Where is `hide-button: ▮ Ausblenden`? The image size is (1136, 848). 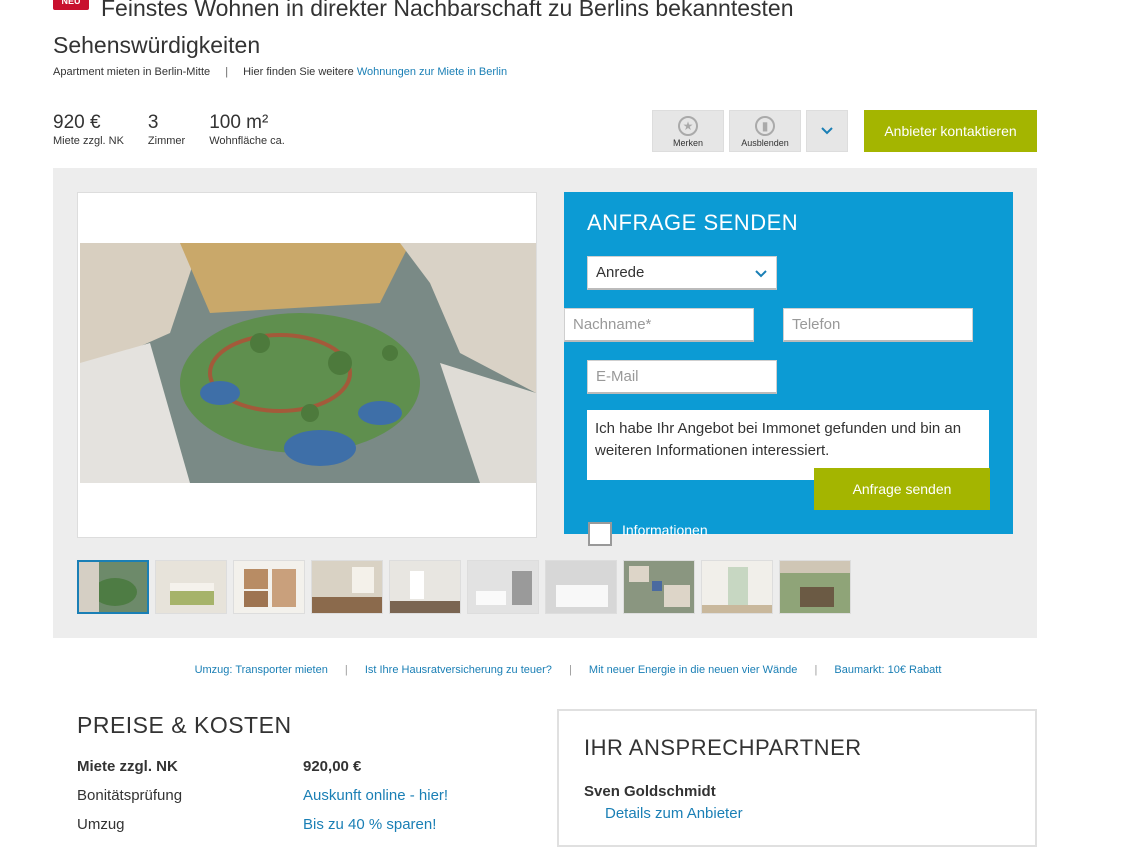
hide-button: ▮ Ausblenden is located at coordinates (765, 131).